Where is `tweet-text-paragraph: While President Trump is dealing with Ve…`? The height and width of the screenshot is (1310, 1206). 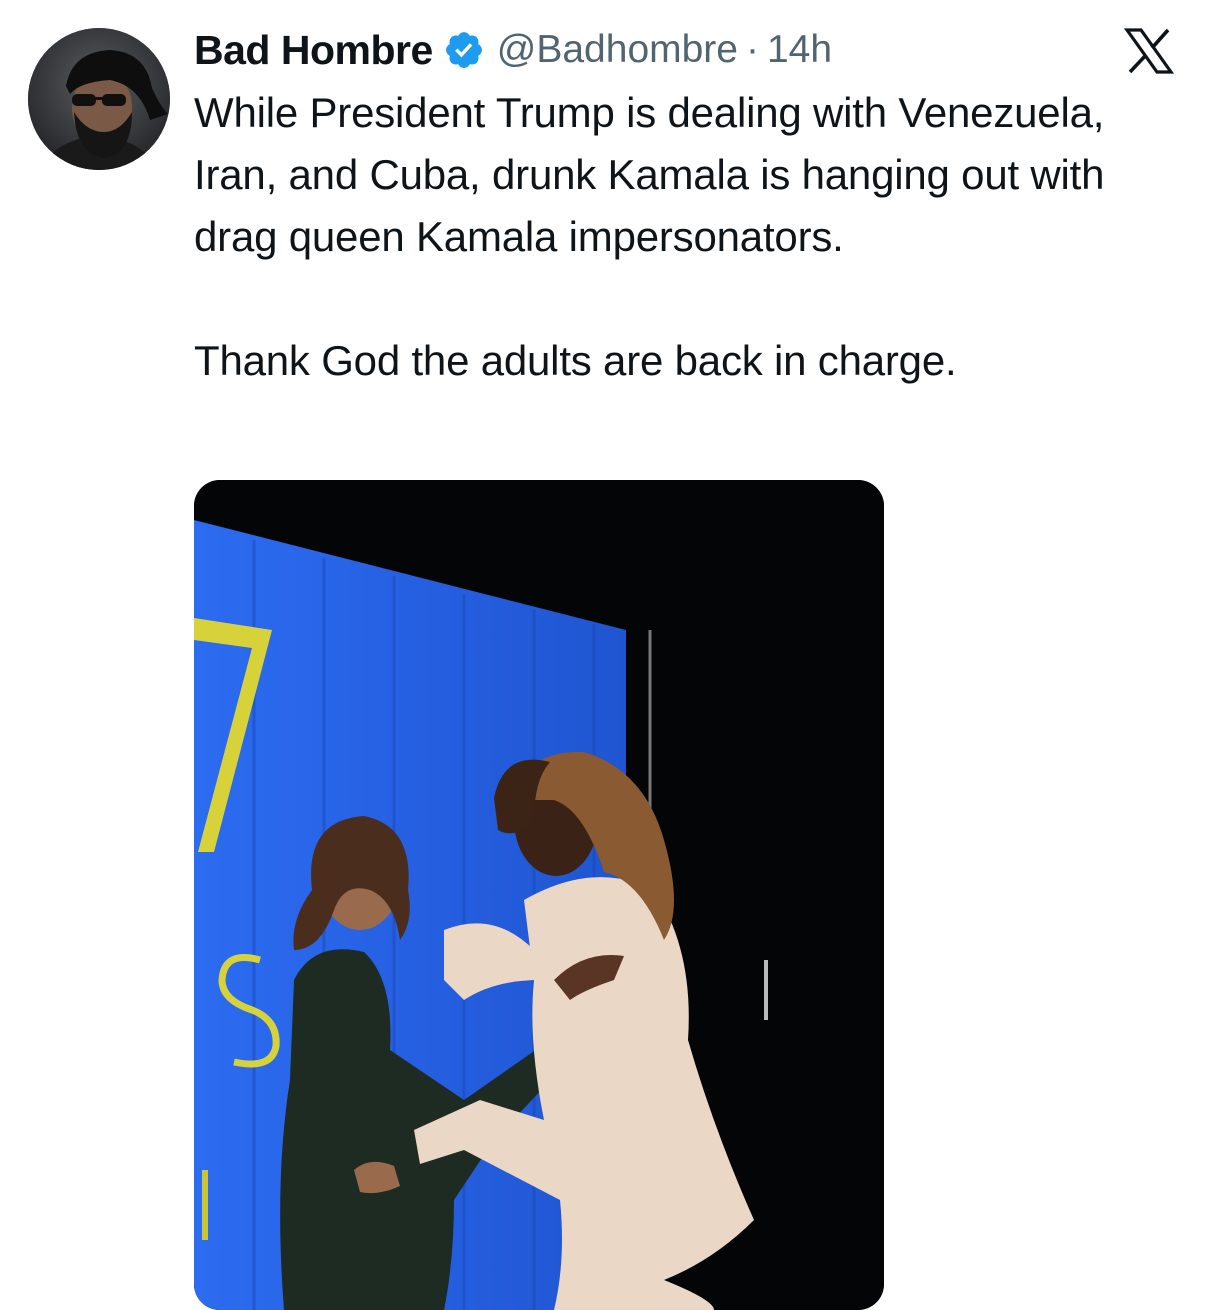 tweet-text-paragraph: While President Trump is dealing with Ve… is located at coordinates (649, 174).